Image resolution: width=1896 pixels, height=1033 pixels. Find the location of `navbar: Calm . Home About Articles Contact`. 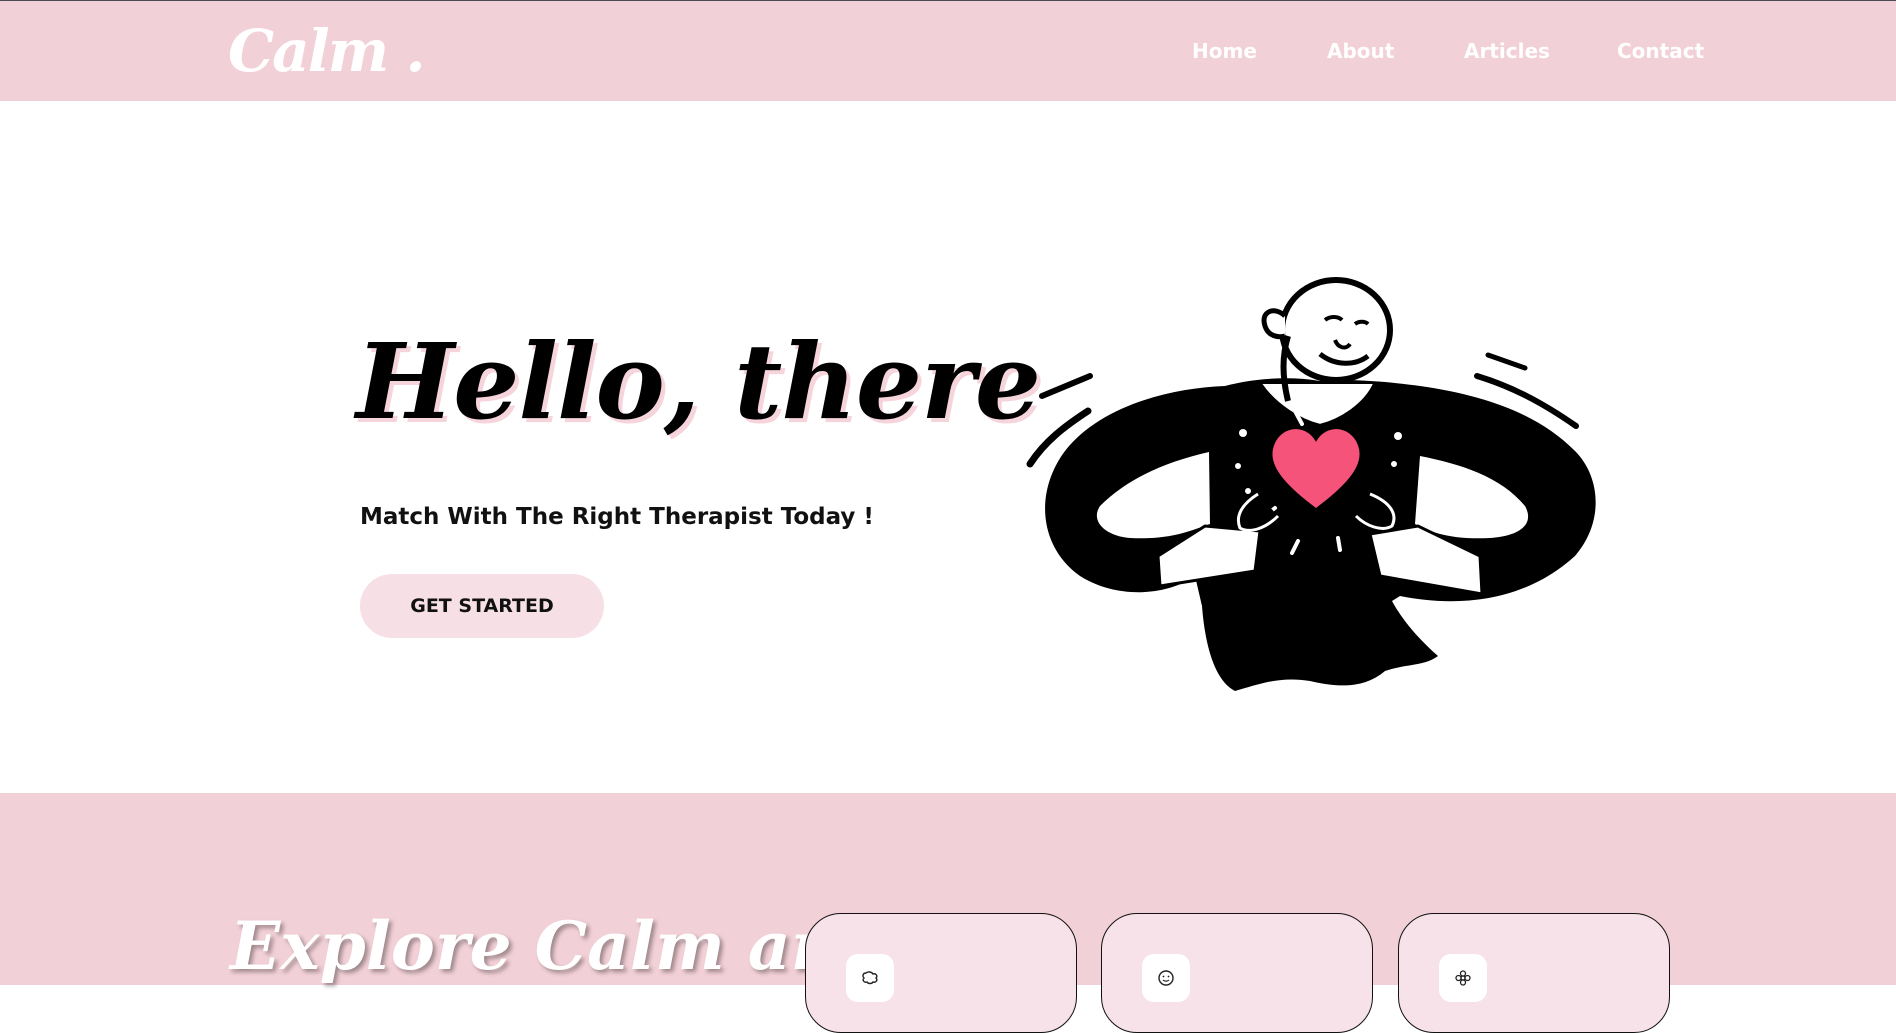

navbar: Calm . Home About Articles Contact is located at coordinates (948, 51).